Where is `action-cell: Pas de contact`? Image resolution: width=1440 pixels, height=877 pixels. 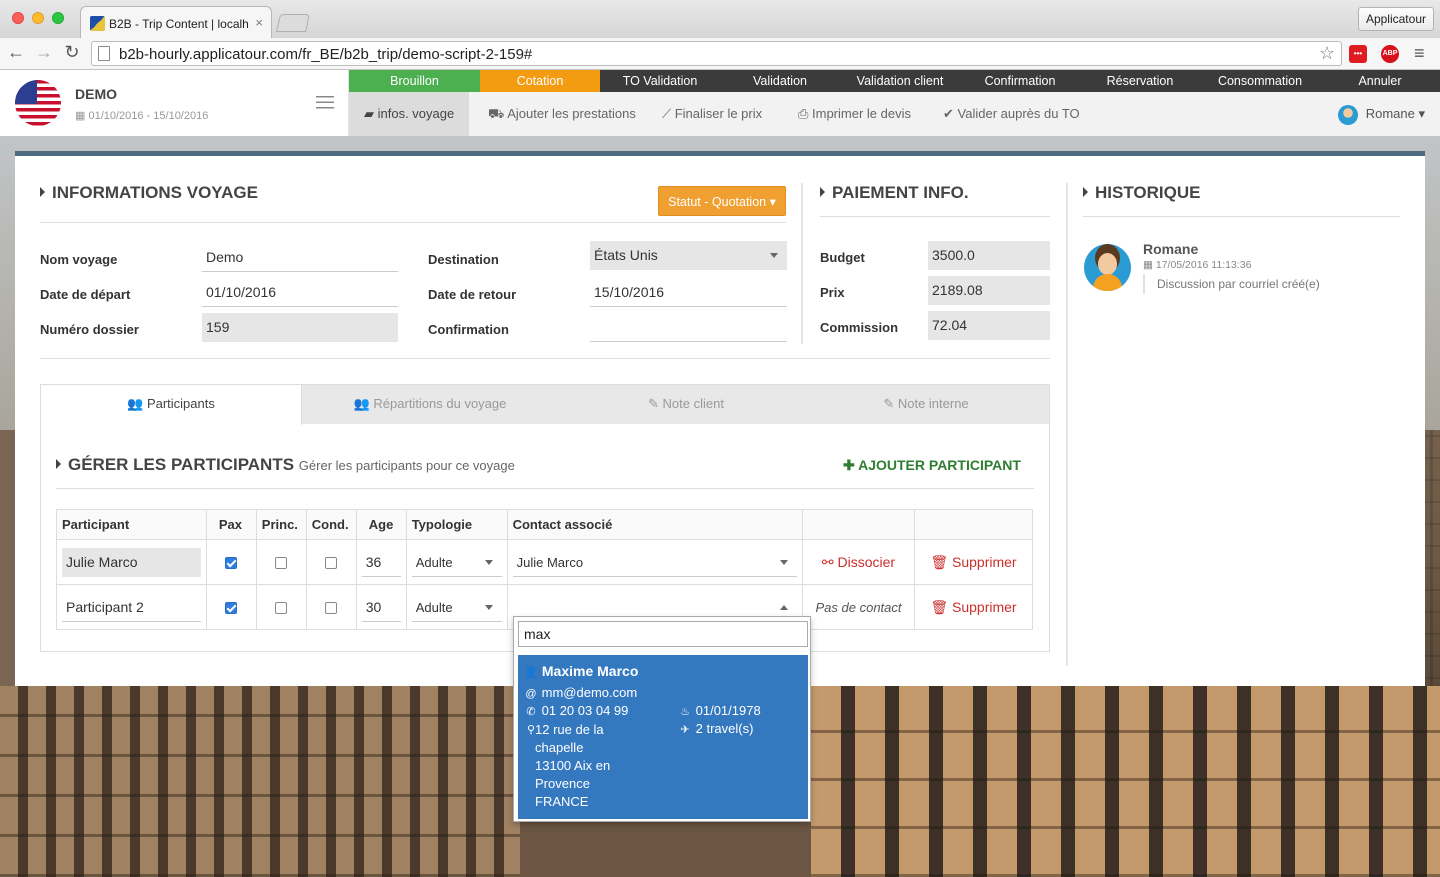 action-cell: Pas de contact is located at coordinates (858, 607).